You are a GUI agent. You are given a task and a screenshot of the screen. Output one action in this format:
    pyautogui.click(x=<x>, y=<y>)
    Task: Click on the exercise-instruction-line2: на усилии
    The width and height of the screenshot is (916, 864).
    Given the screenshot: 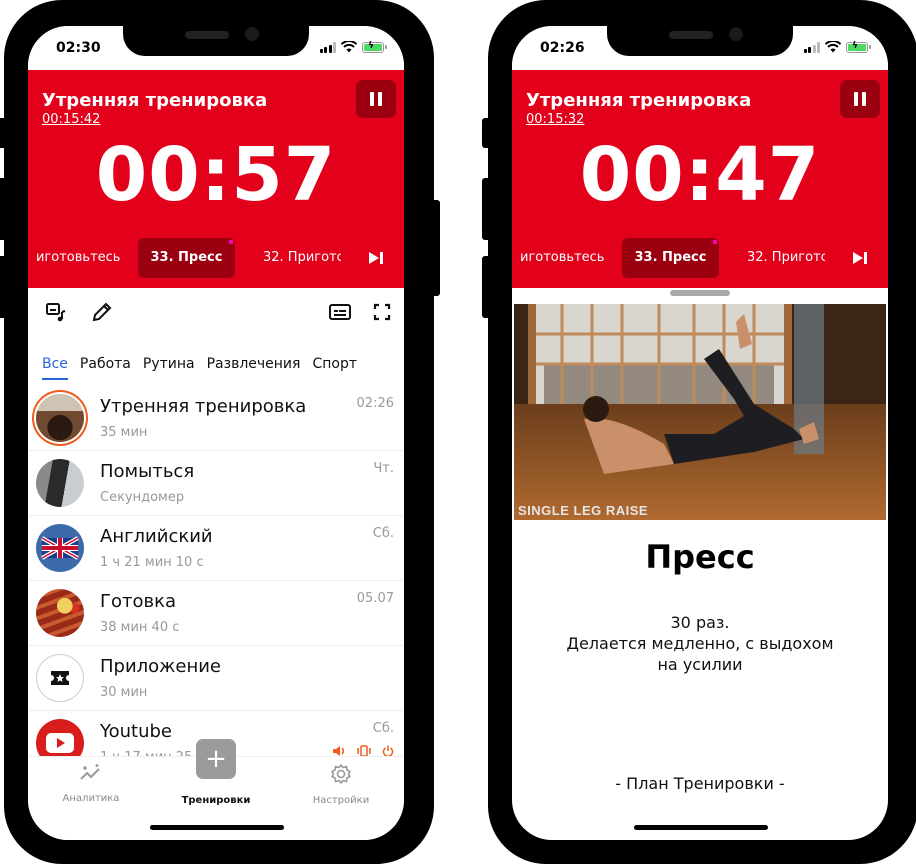 What is the action you would take?
    pyautogui.click(x=700, y=664)
    